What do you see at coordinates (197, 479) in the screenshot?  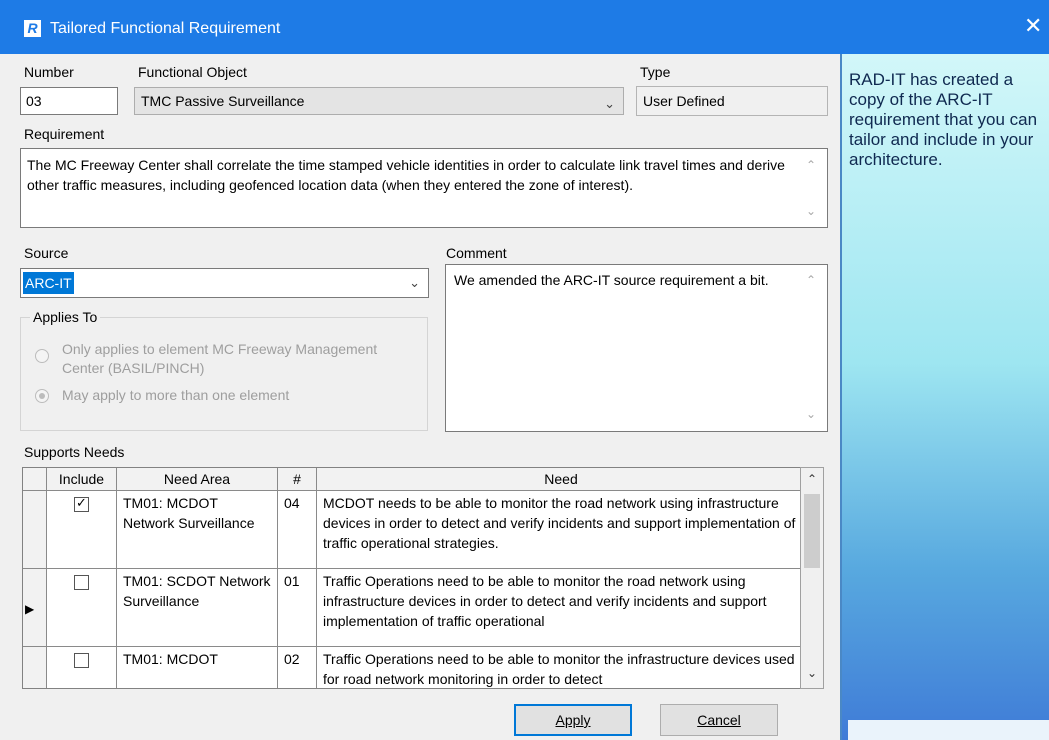 I see `column-header-need-area: Need Area` at bounding box center [197, 479].